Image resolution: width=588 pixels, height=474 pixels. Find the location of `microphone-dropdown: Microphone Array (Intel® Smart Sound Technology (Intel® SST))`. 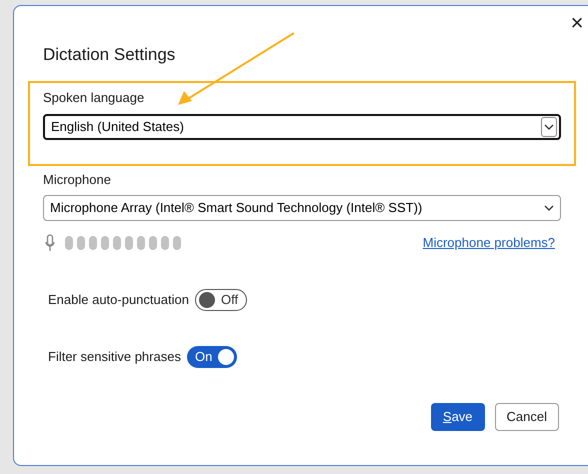

microphone-dropdown: Microphone Array (Intel® Smart Sound Technology (Intel® SST)) is located at coordinates (302, 208).